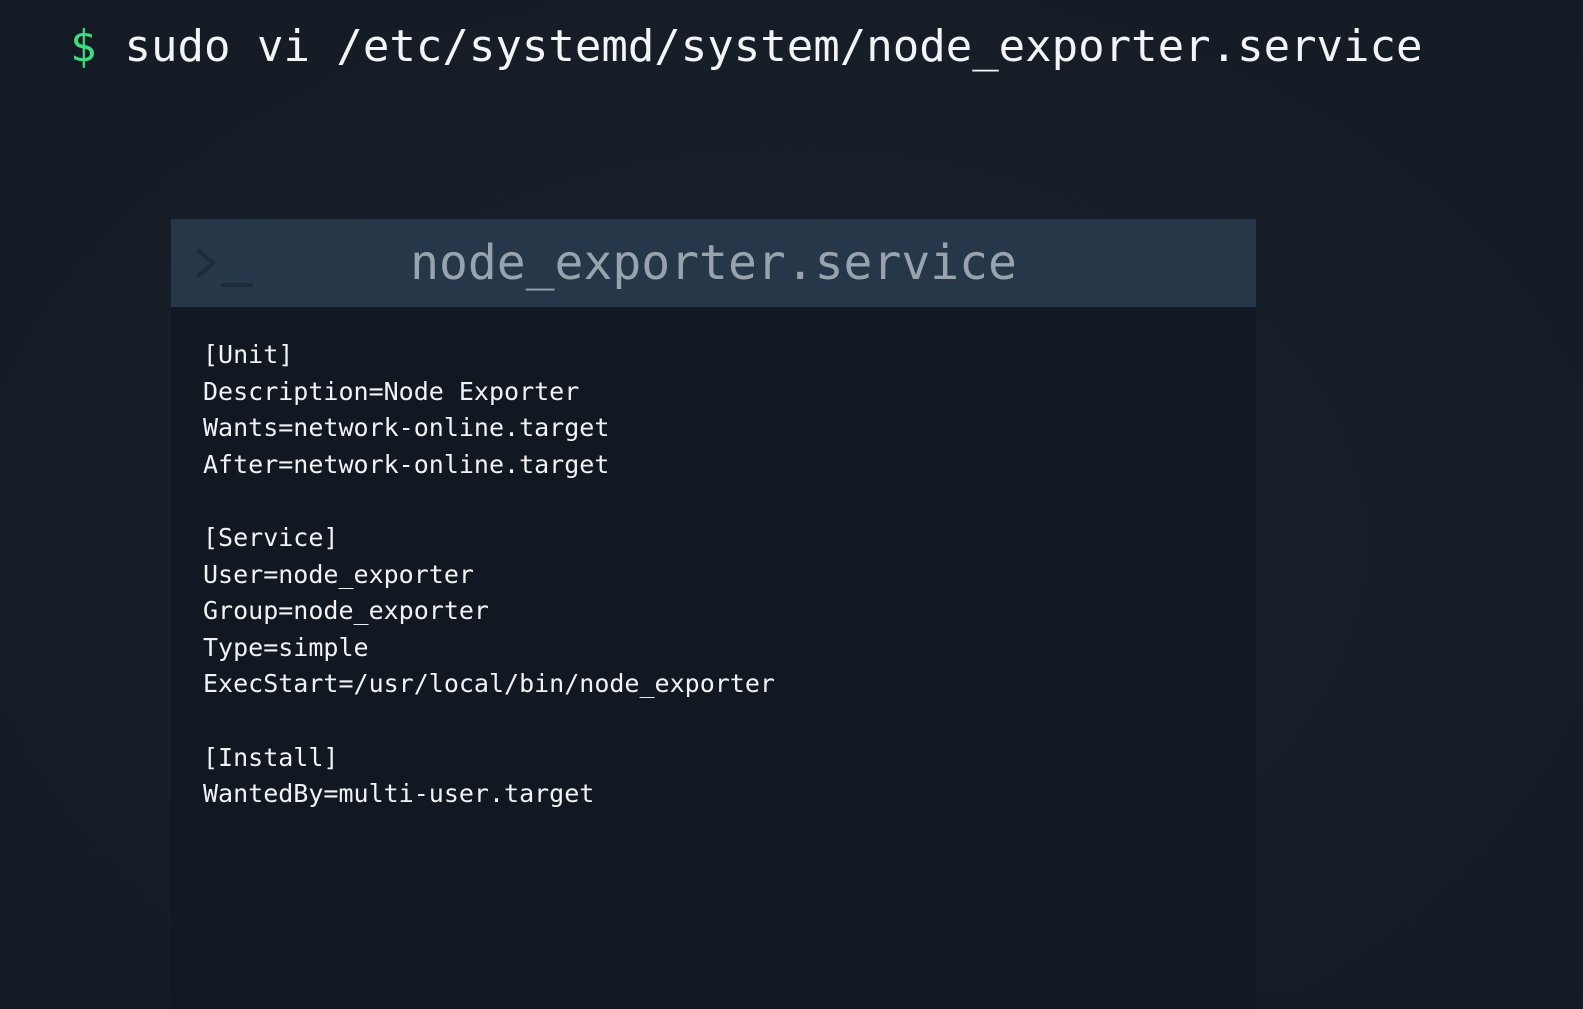 The height and width of the screenshot is (1009, 1583). I want to click on prompt-symbol: $, so click(83, 46).